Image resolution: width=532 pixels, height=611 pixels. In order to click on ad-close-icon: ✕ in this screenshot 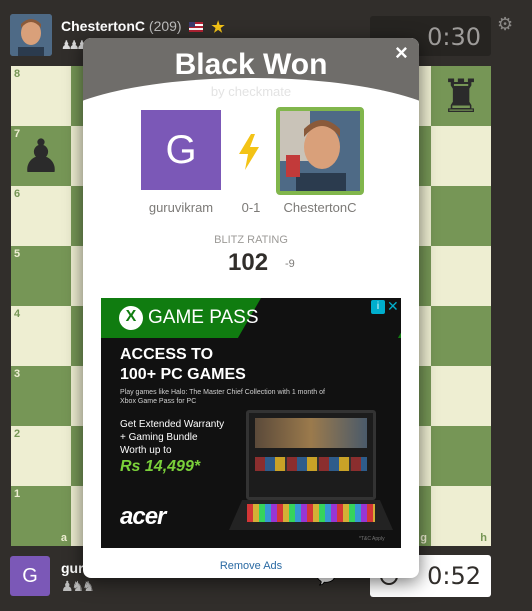, I will do `click(393, 306)`.